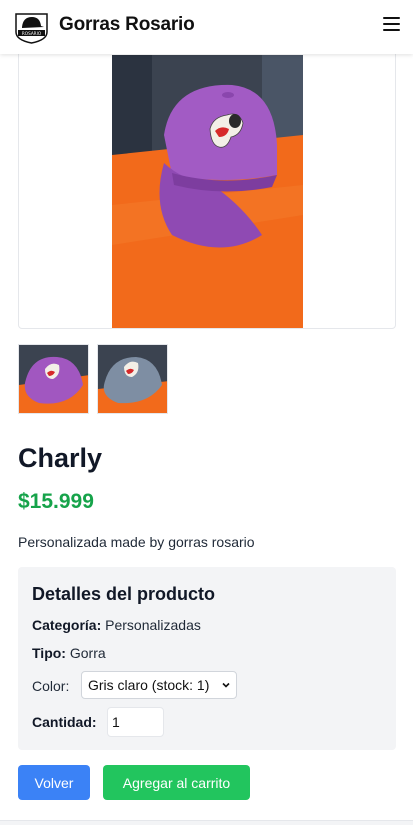 This screenshot has height=825, width=413. Describe the element at coordinates (392, 25) in the screenshot. I see `hamburger-menu-icon` at that location.